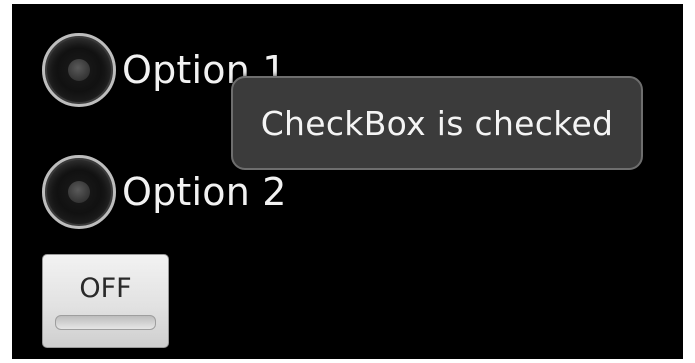  I want to click on radio-option-2-label: Option 2, so click(204, 192).